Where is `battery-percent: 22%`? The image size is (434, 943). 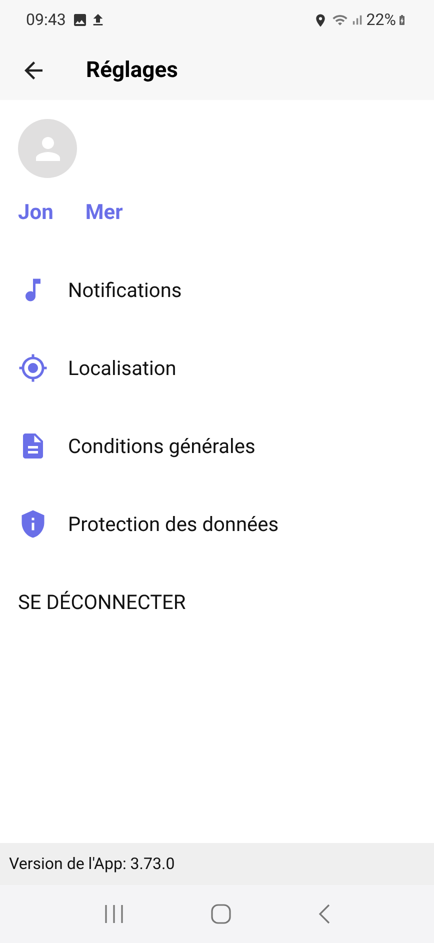
battery-percent: 22% is located at coordinates (381, 20).